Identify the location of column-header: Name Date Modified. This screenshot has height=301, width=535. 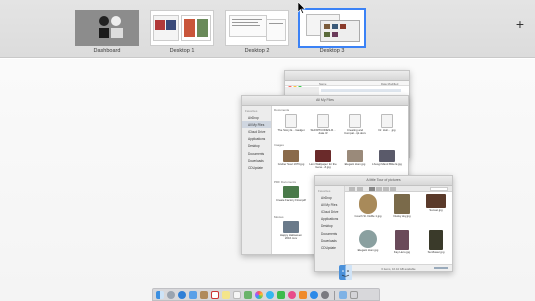
(347, 83).